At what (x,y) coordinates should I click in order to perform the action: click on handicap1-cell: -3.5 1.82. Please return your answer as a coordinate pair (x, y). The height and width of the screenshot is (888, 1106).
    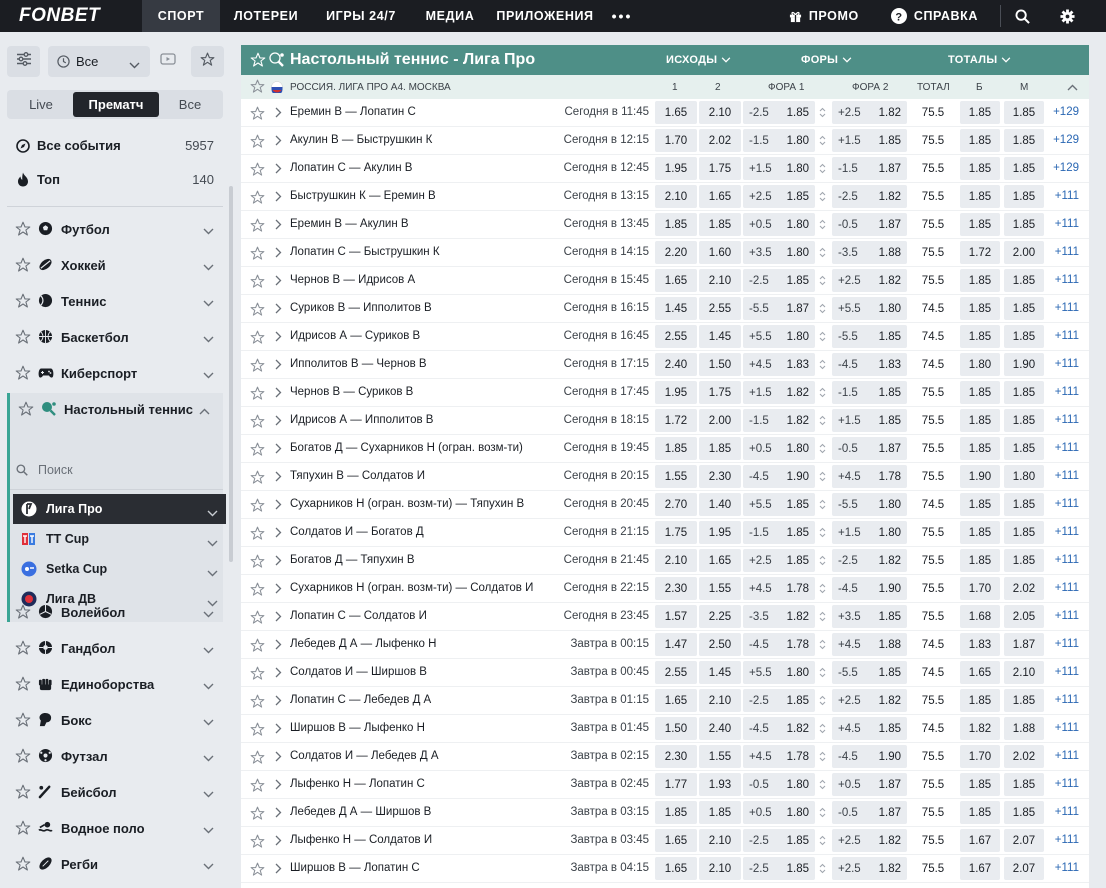
    Looking at the image, I should click on (779, 616).